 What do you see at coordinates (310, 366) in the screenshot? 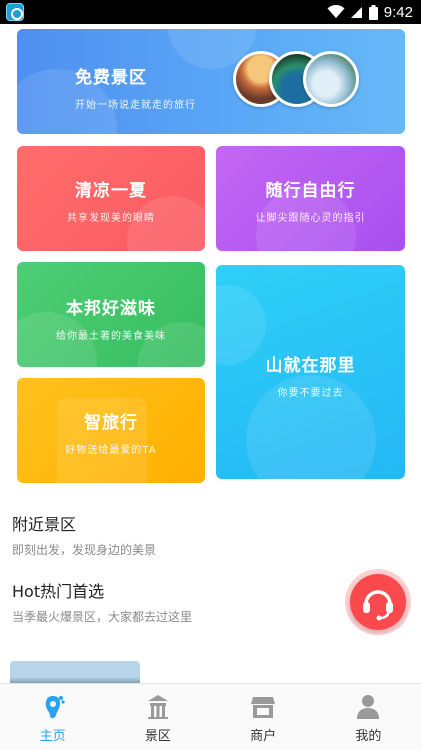
I see `card-title: 山就在那里` at bounding box center [310, 366].